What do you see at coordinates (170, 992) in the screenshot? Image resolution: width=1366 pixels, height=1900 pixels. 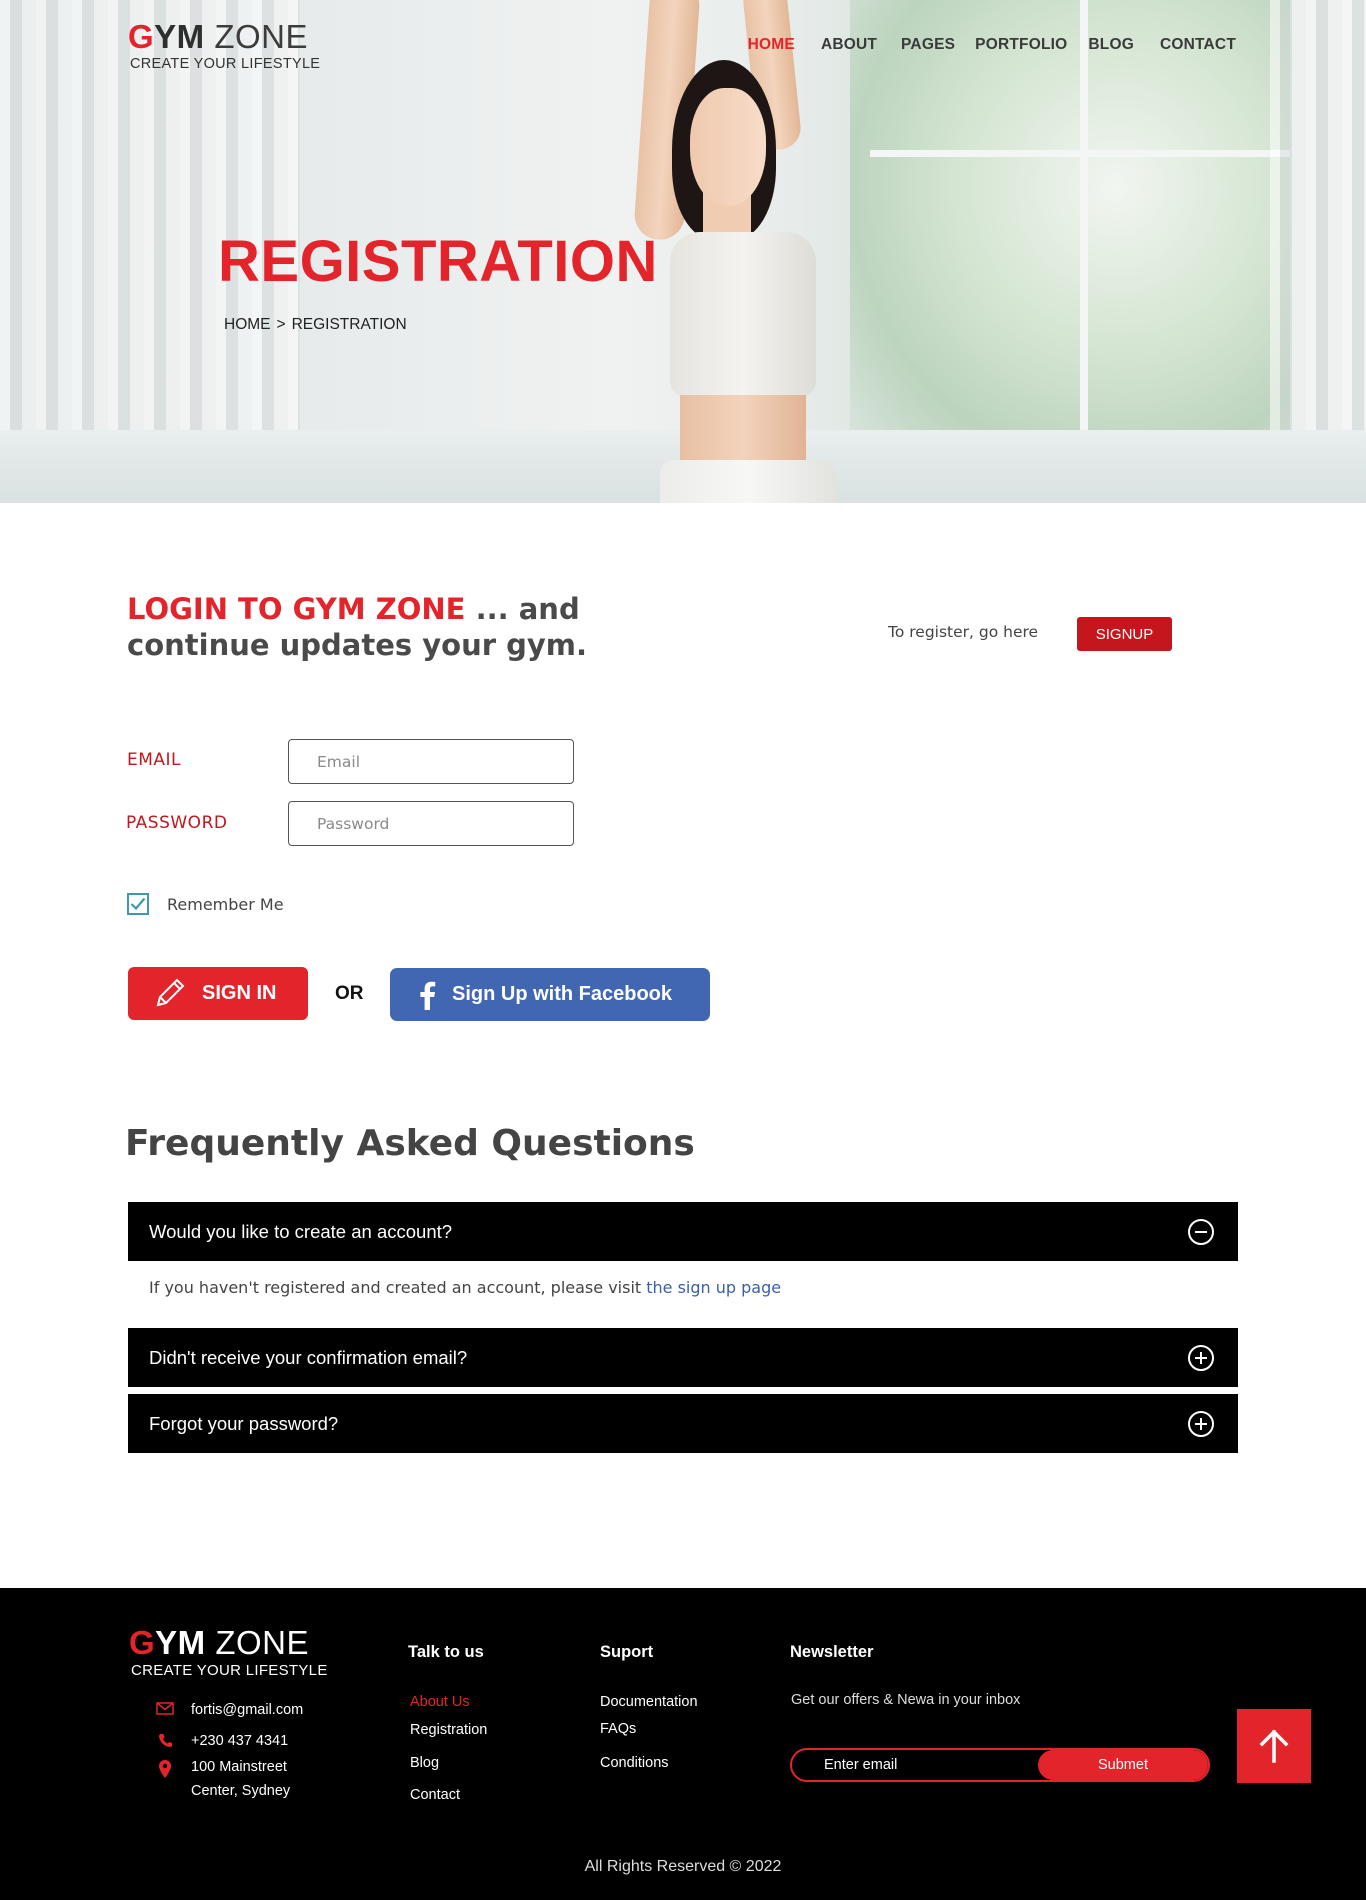 I see `pencil-icon` at bounding box center [170, 992].